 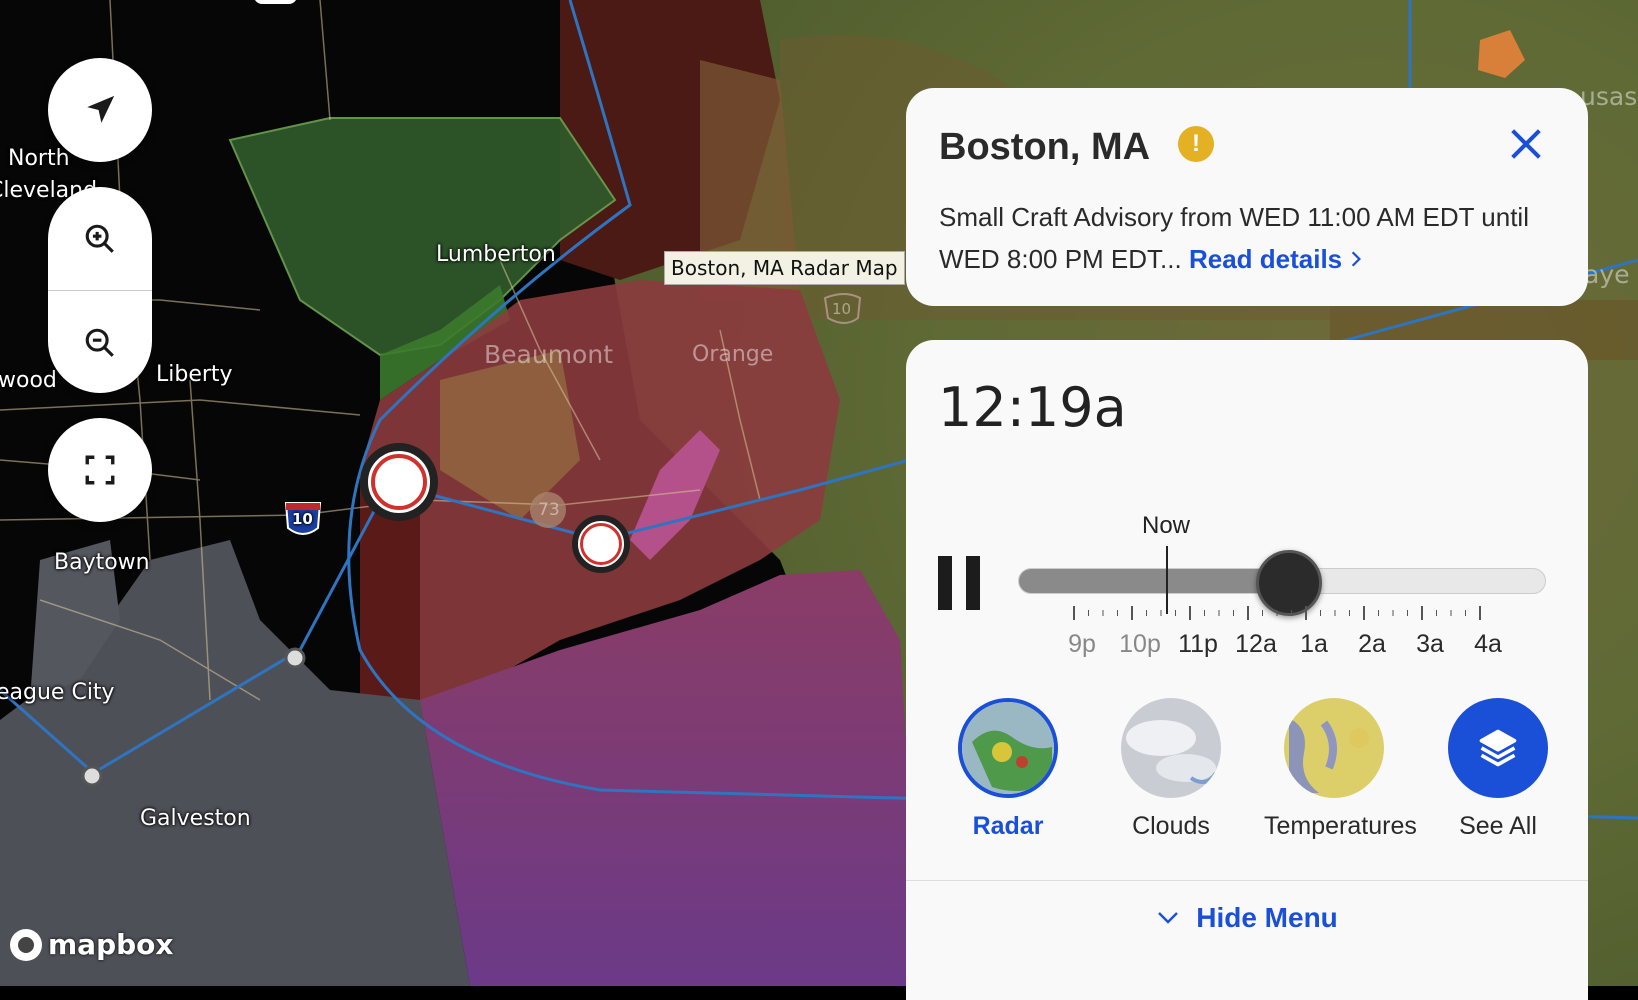 I want to click on mapbox-attribution: mapbox, so click(x=91, y=944).